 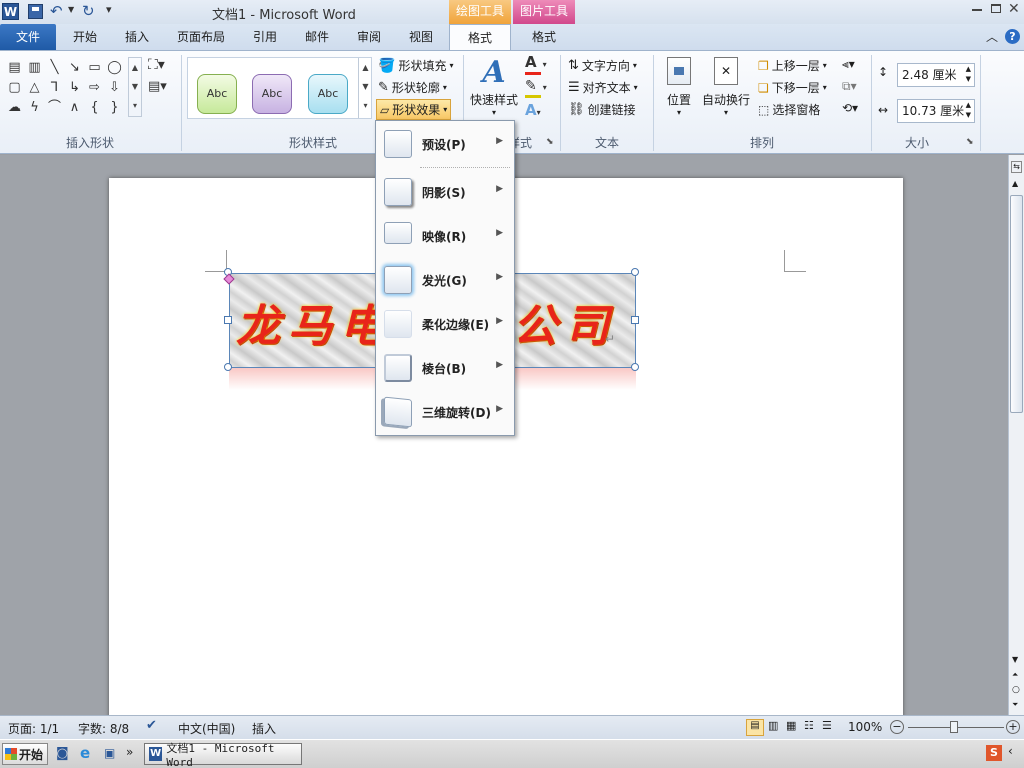 I want to click on triangle-icon: △, so click(x=34, y=87).